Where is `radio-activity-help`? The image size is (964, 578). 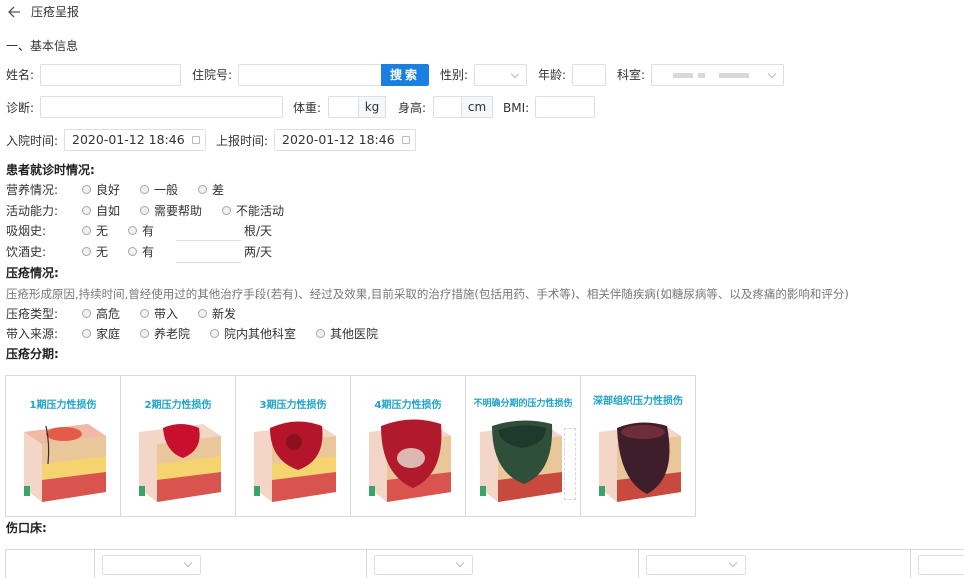
radio-activity-help is located at coordinates (144, 210).